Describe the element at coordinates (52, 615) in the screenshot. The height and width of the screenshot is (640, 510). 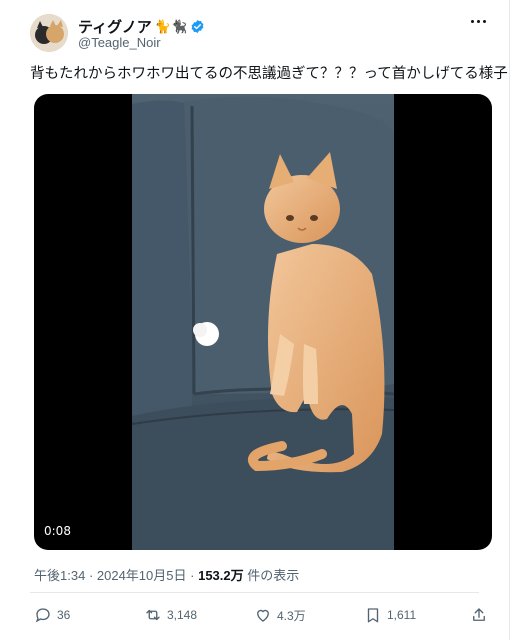
I see `reply-button: 36` at that location.